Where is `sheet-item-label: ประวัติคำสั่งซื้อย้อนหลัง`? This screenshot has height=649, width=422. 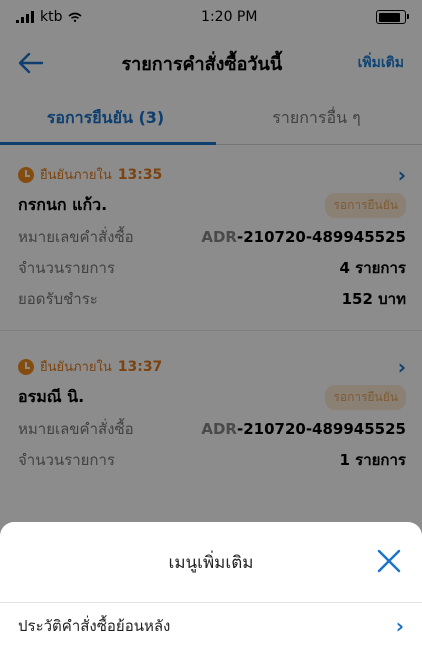
sheet-item-label: ประวัติคำสั่งซื้อย้อนหลัง is located at coordinates (94, 626).